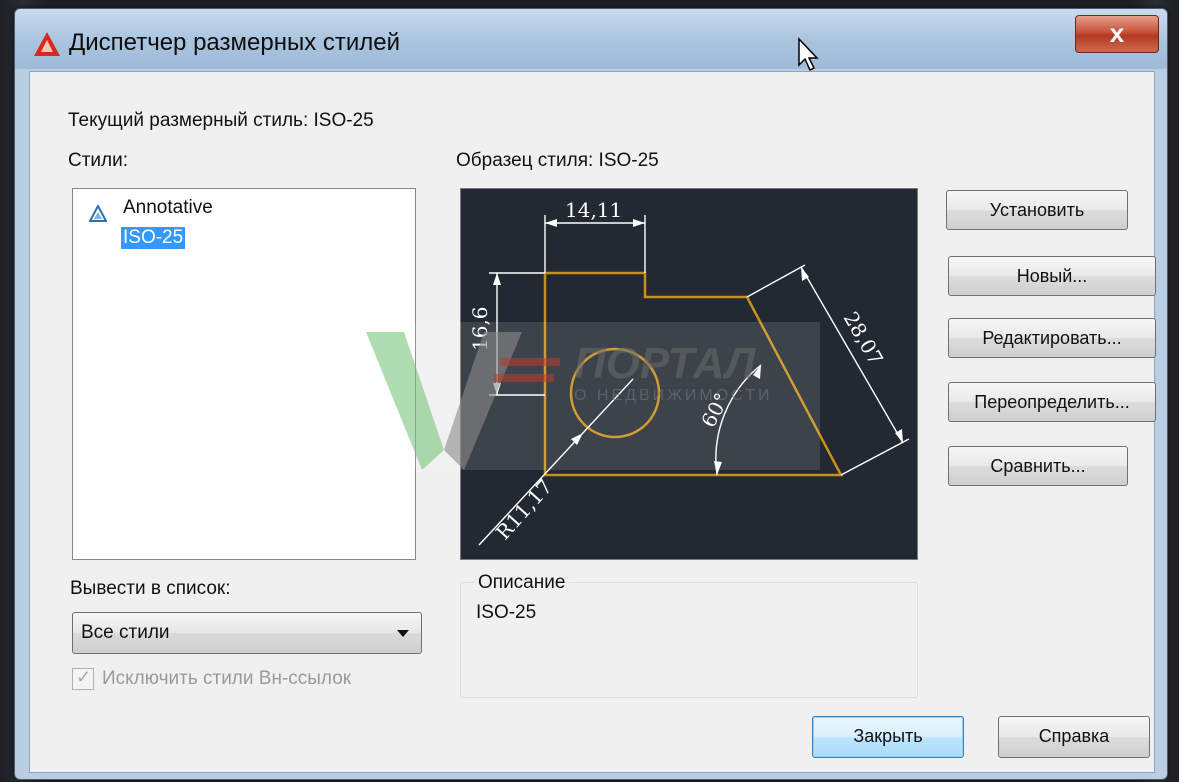 This screenshot has height=782, width=1179. I want to click on annotative-icon, so click(98, 213).